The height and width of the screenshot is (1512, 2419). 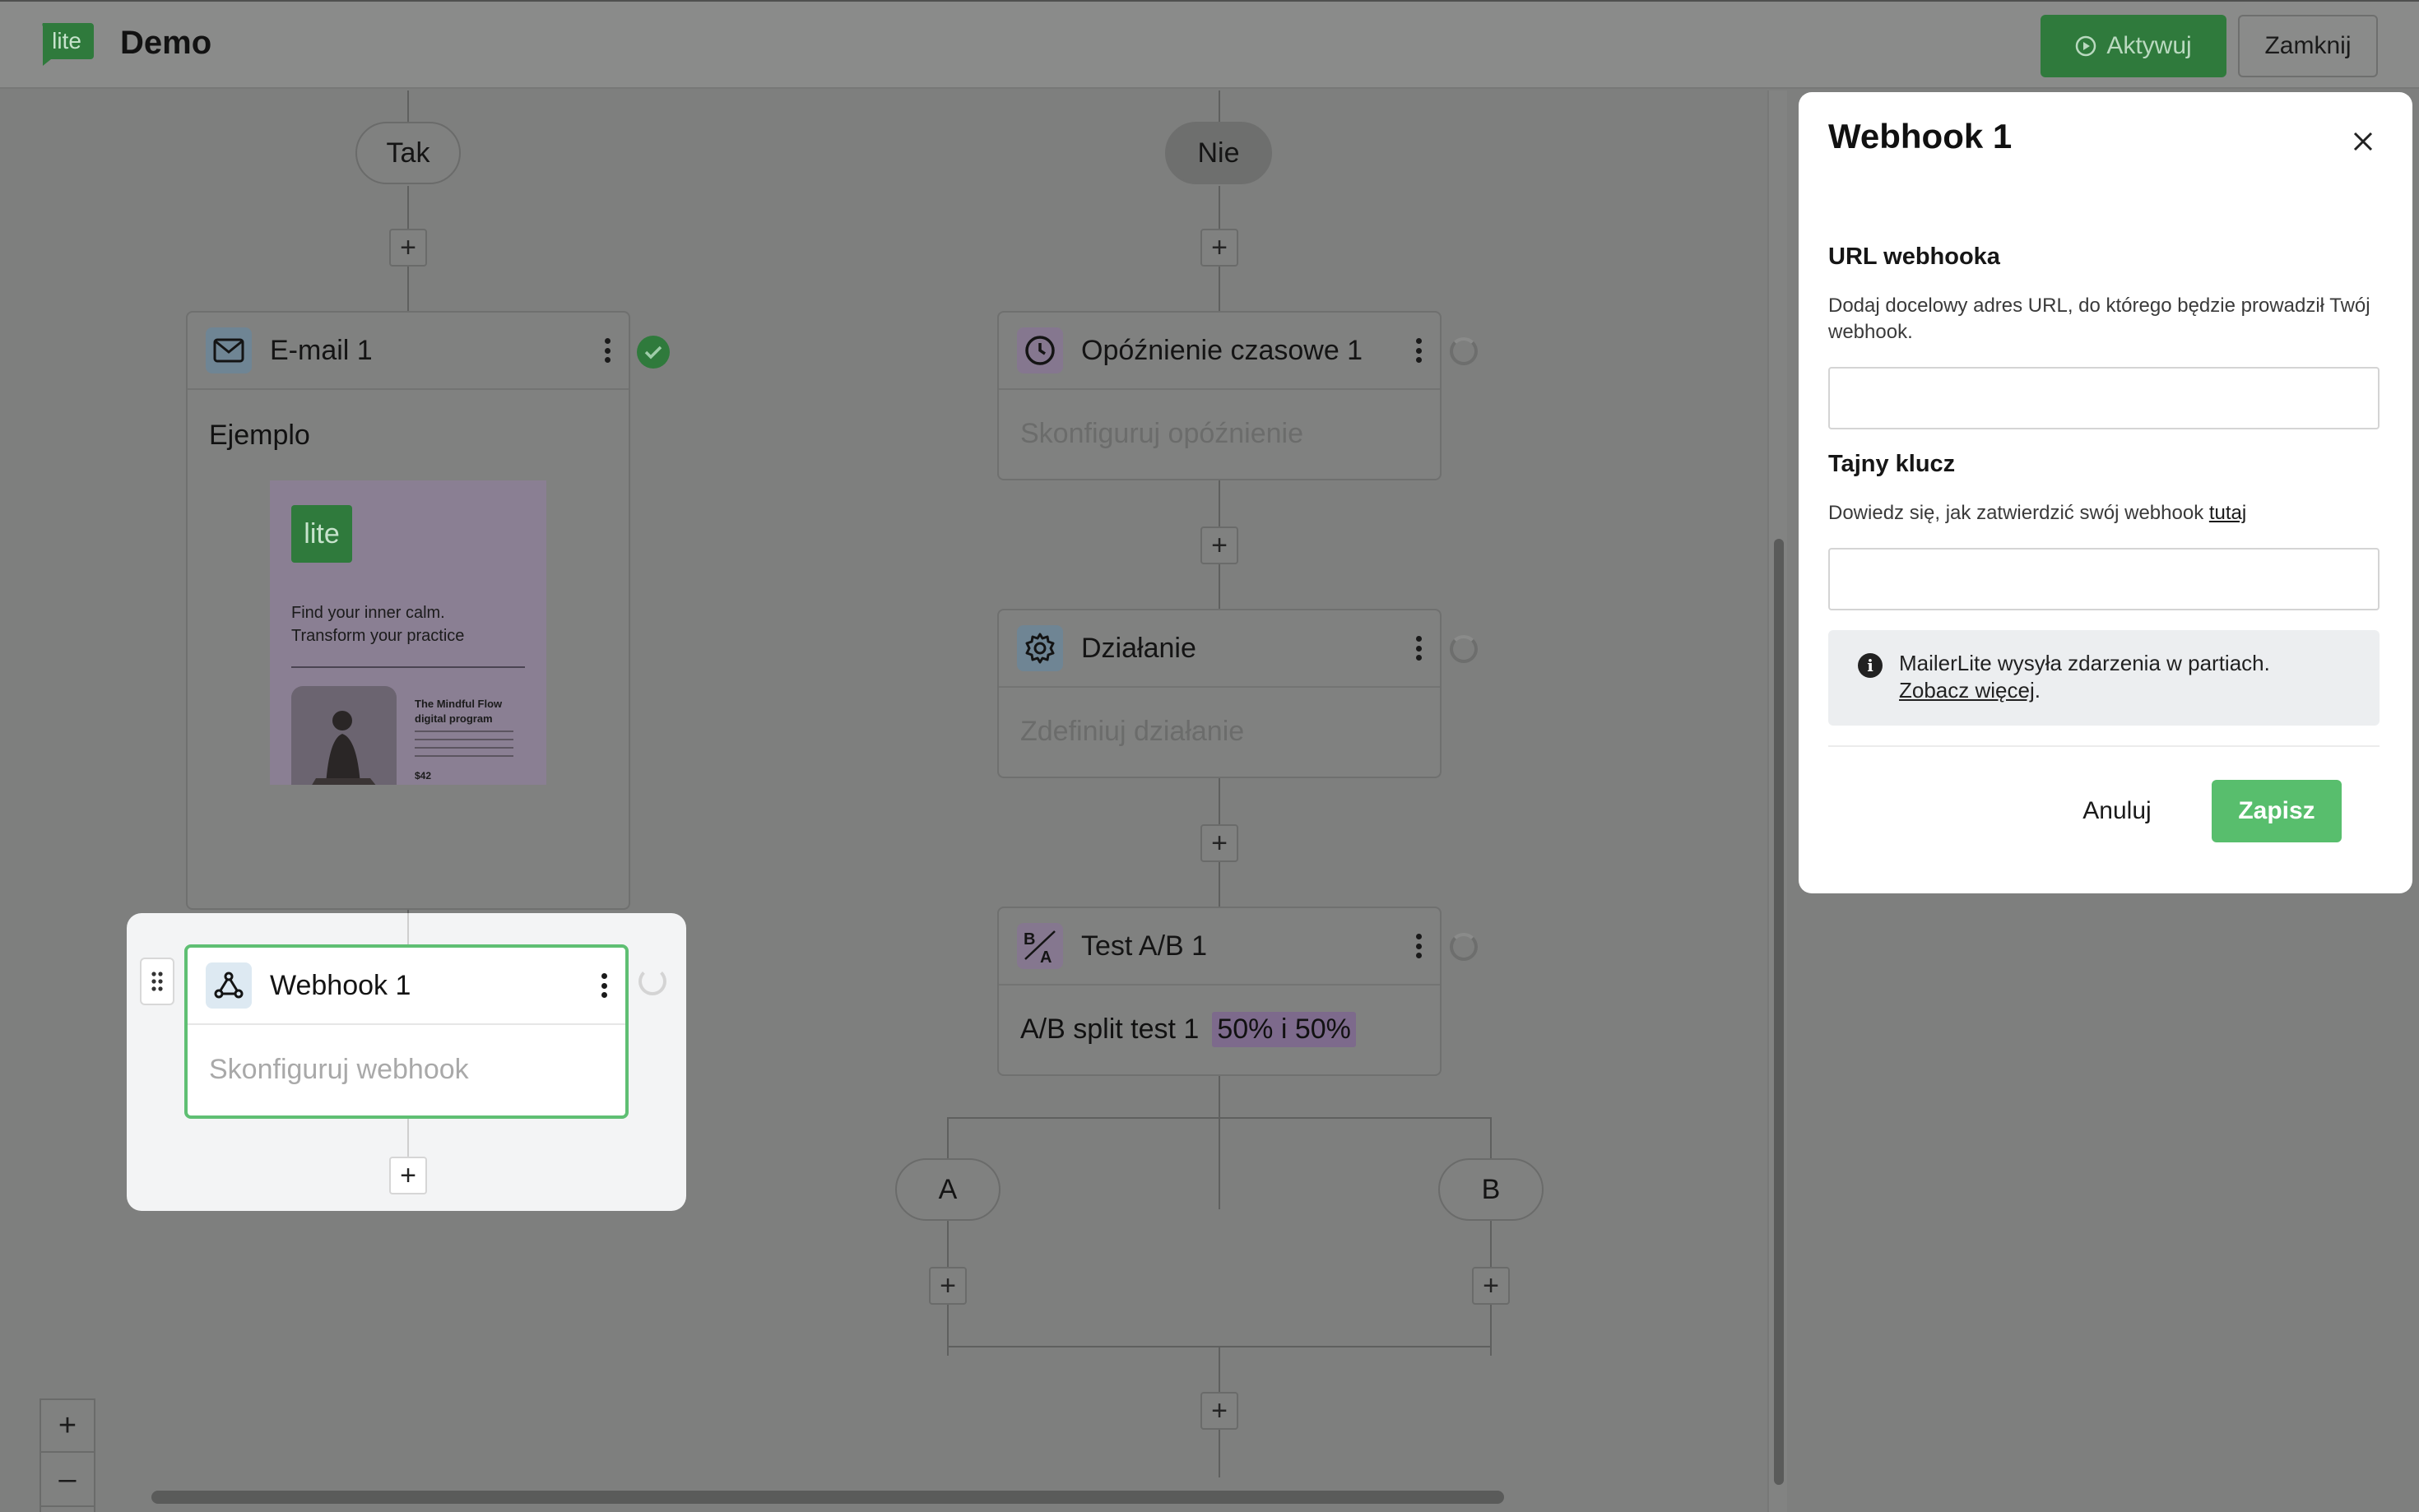 What do you see at coordinates (1144, 946) in the screenshot?
I see `ab-node-title: Test A/B 1` at bounding box center [1144, 946].